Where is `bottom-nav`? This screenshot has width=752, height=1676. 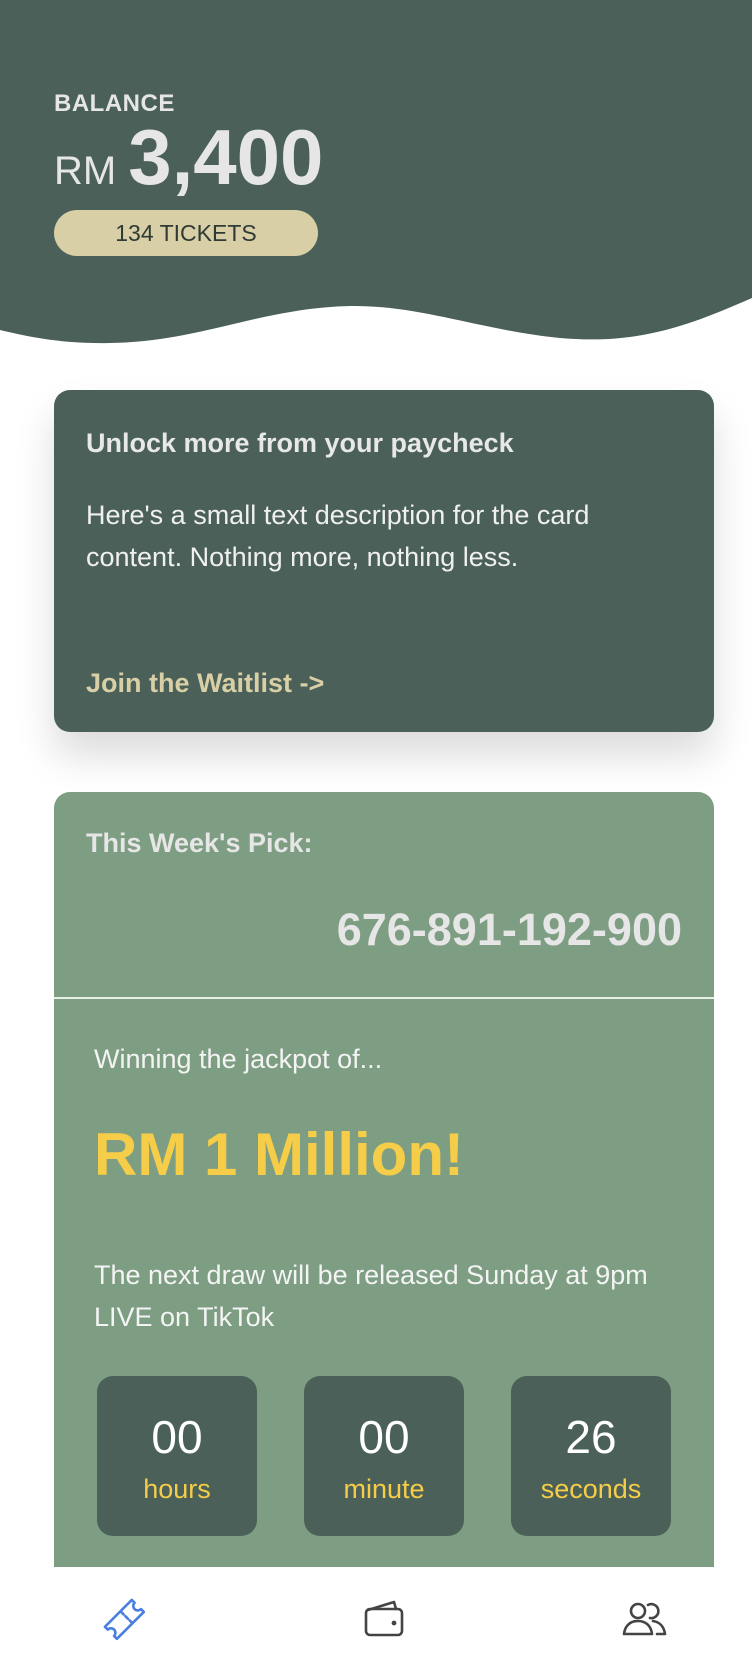 bottom-nav is located at coordinates (376, 1621).